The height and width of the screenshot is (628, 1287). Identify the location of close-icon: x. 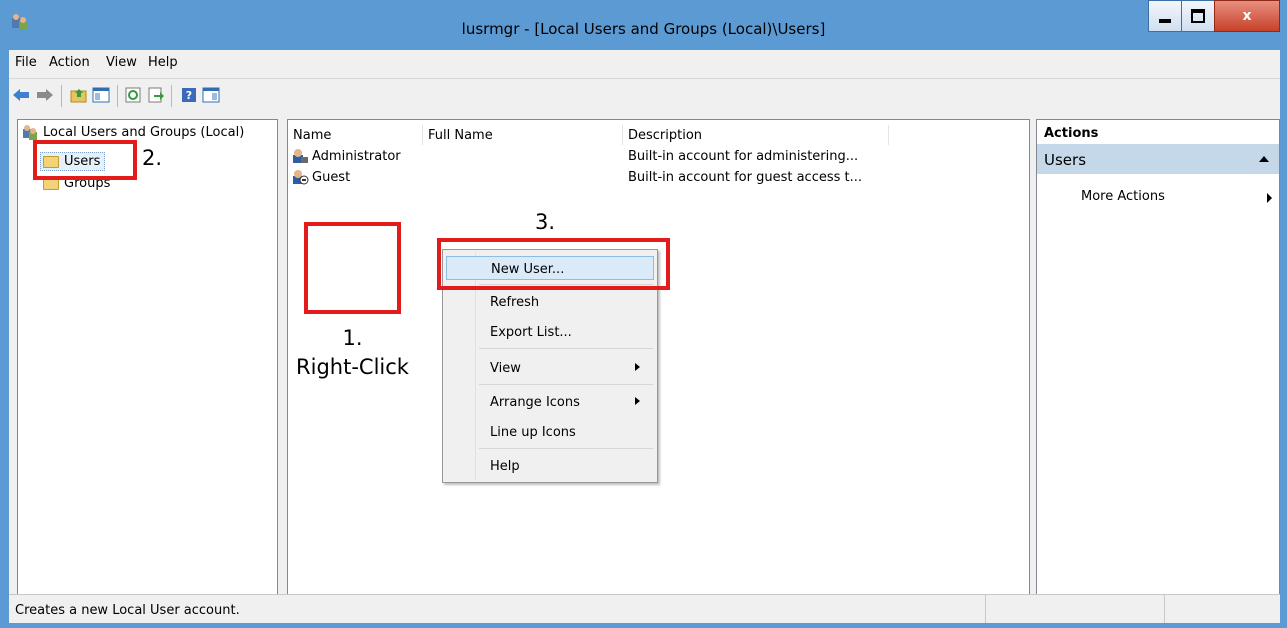
(1247, 16).